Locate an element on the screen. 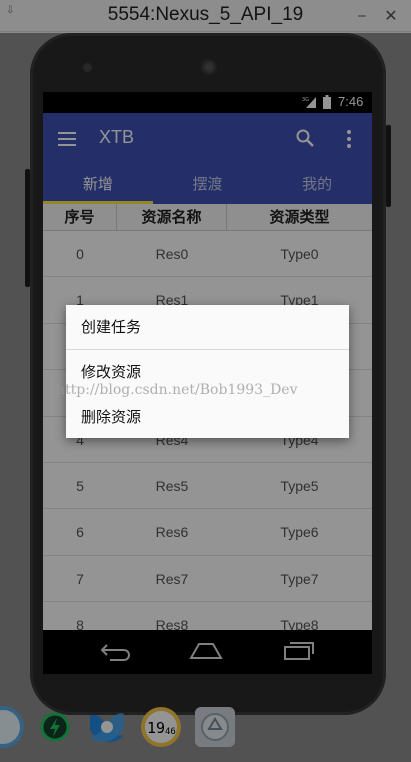 The height and width of the screenshot is (762, 411). menu-icon is located at coordinates (68, 139).